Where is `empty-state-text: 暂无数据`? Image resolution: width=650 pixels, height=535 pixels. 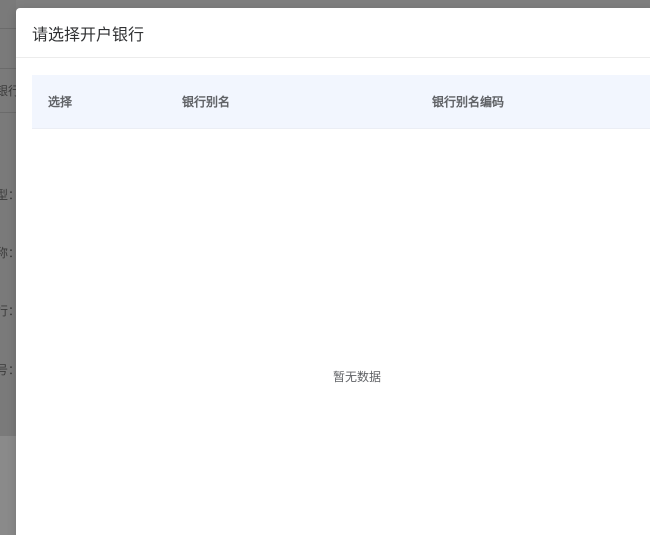
empty-state-text: 暂无数据 is located at coordinates (356, 377).